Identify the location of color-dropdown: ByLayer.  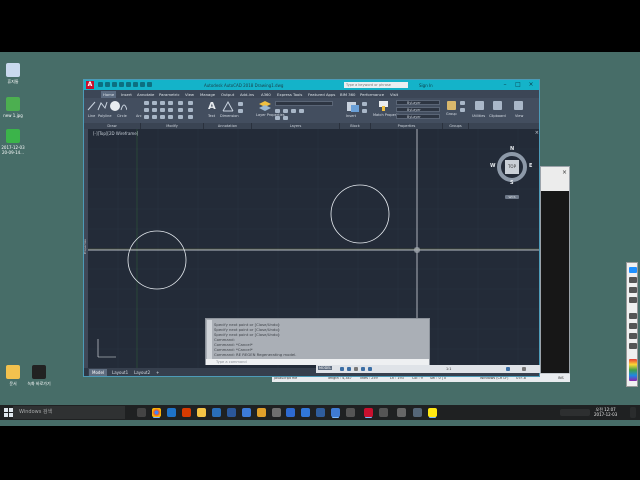
(418, 102).